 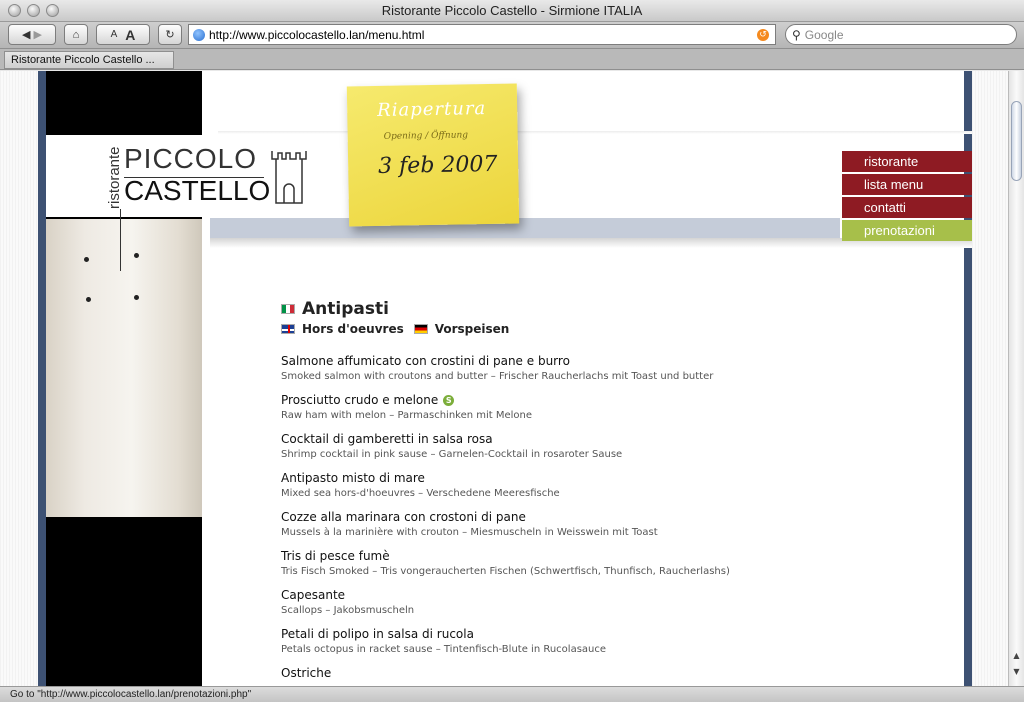 I want to click on dish-name: Prosciutto crudo e melone, so click(x=360, y=400).